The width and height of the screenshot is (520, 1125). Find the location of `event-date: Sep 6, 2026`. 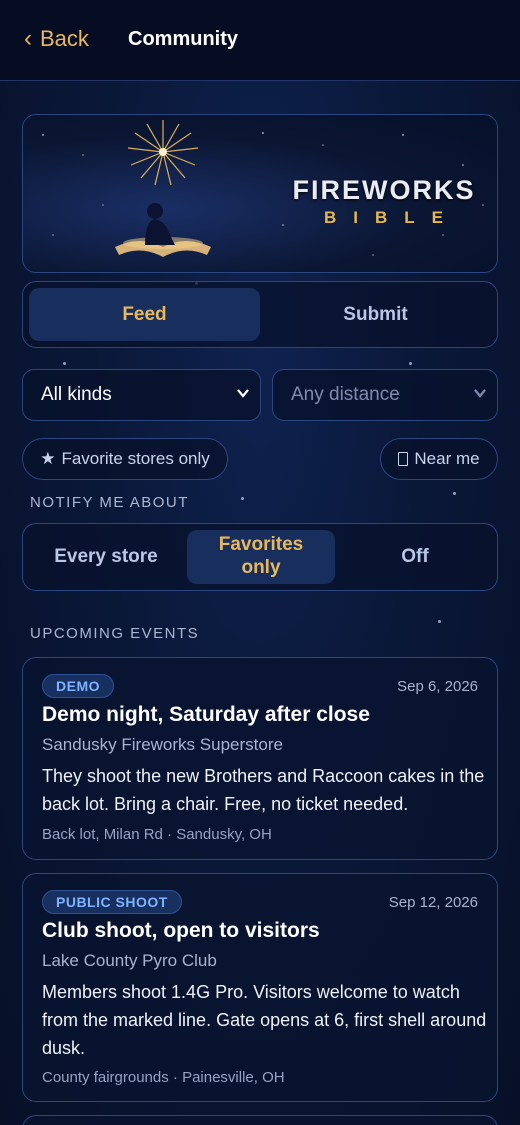

event-date: Sep 6, 2026 is located at coordinates (437, 686).